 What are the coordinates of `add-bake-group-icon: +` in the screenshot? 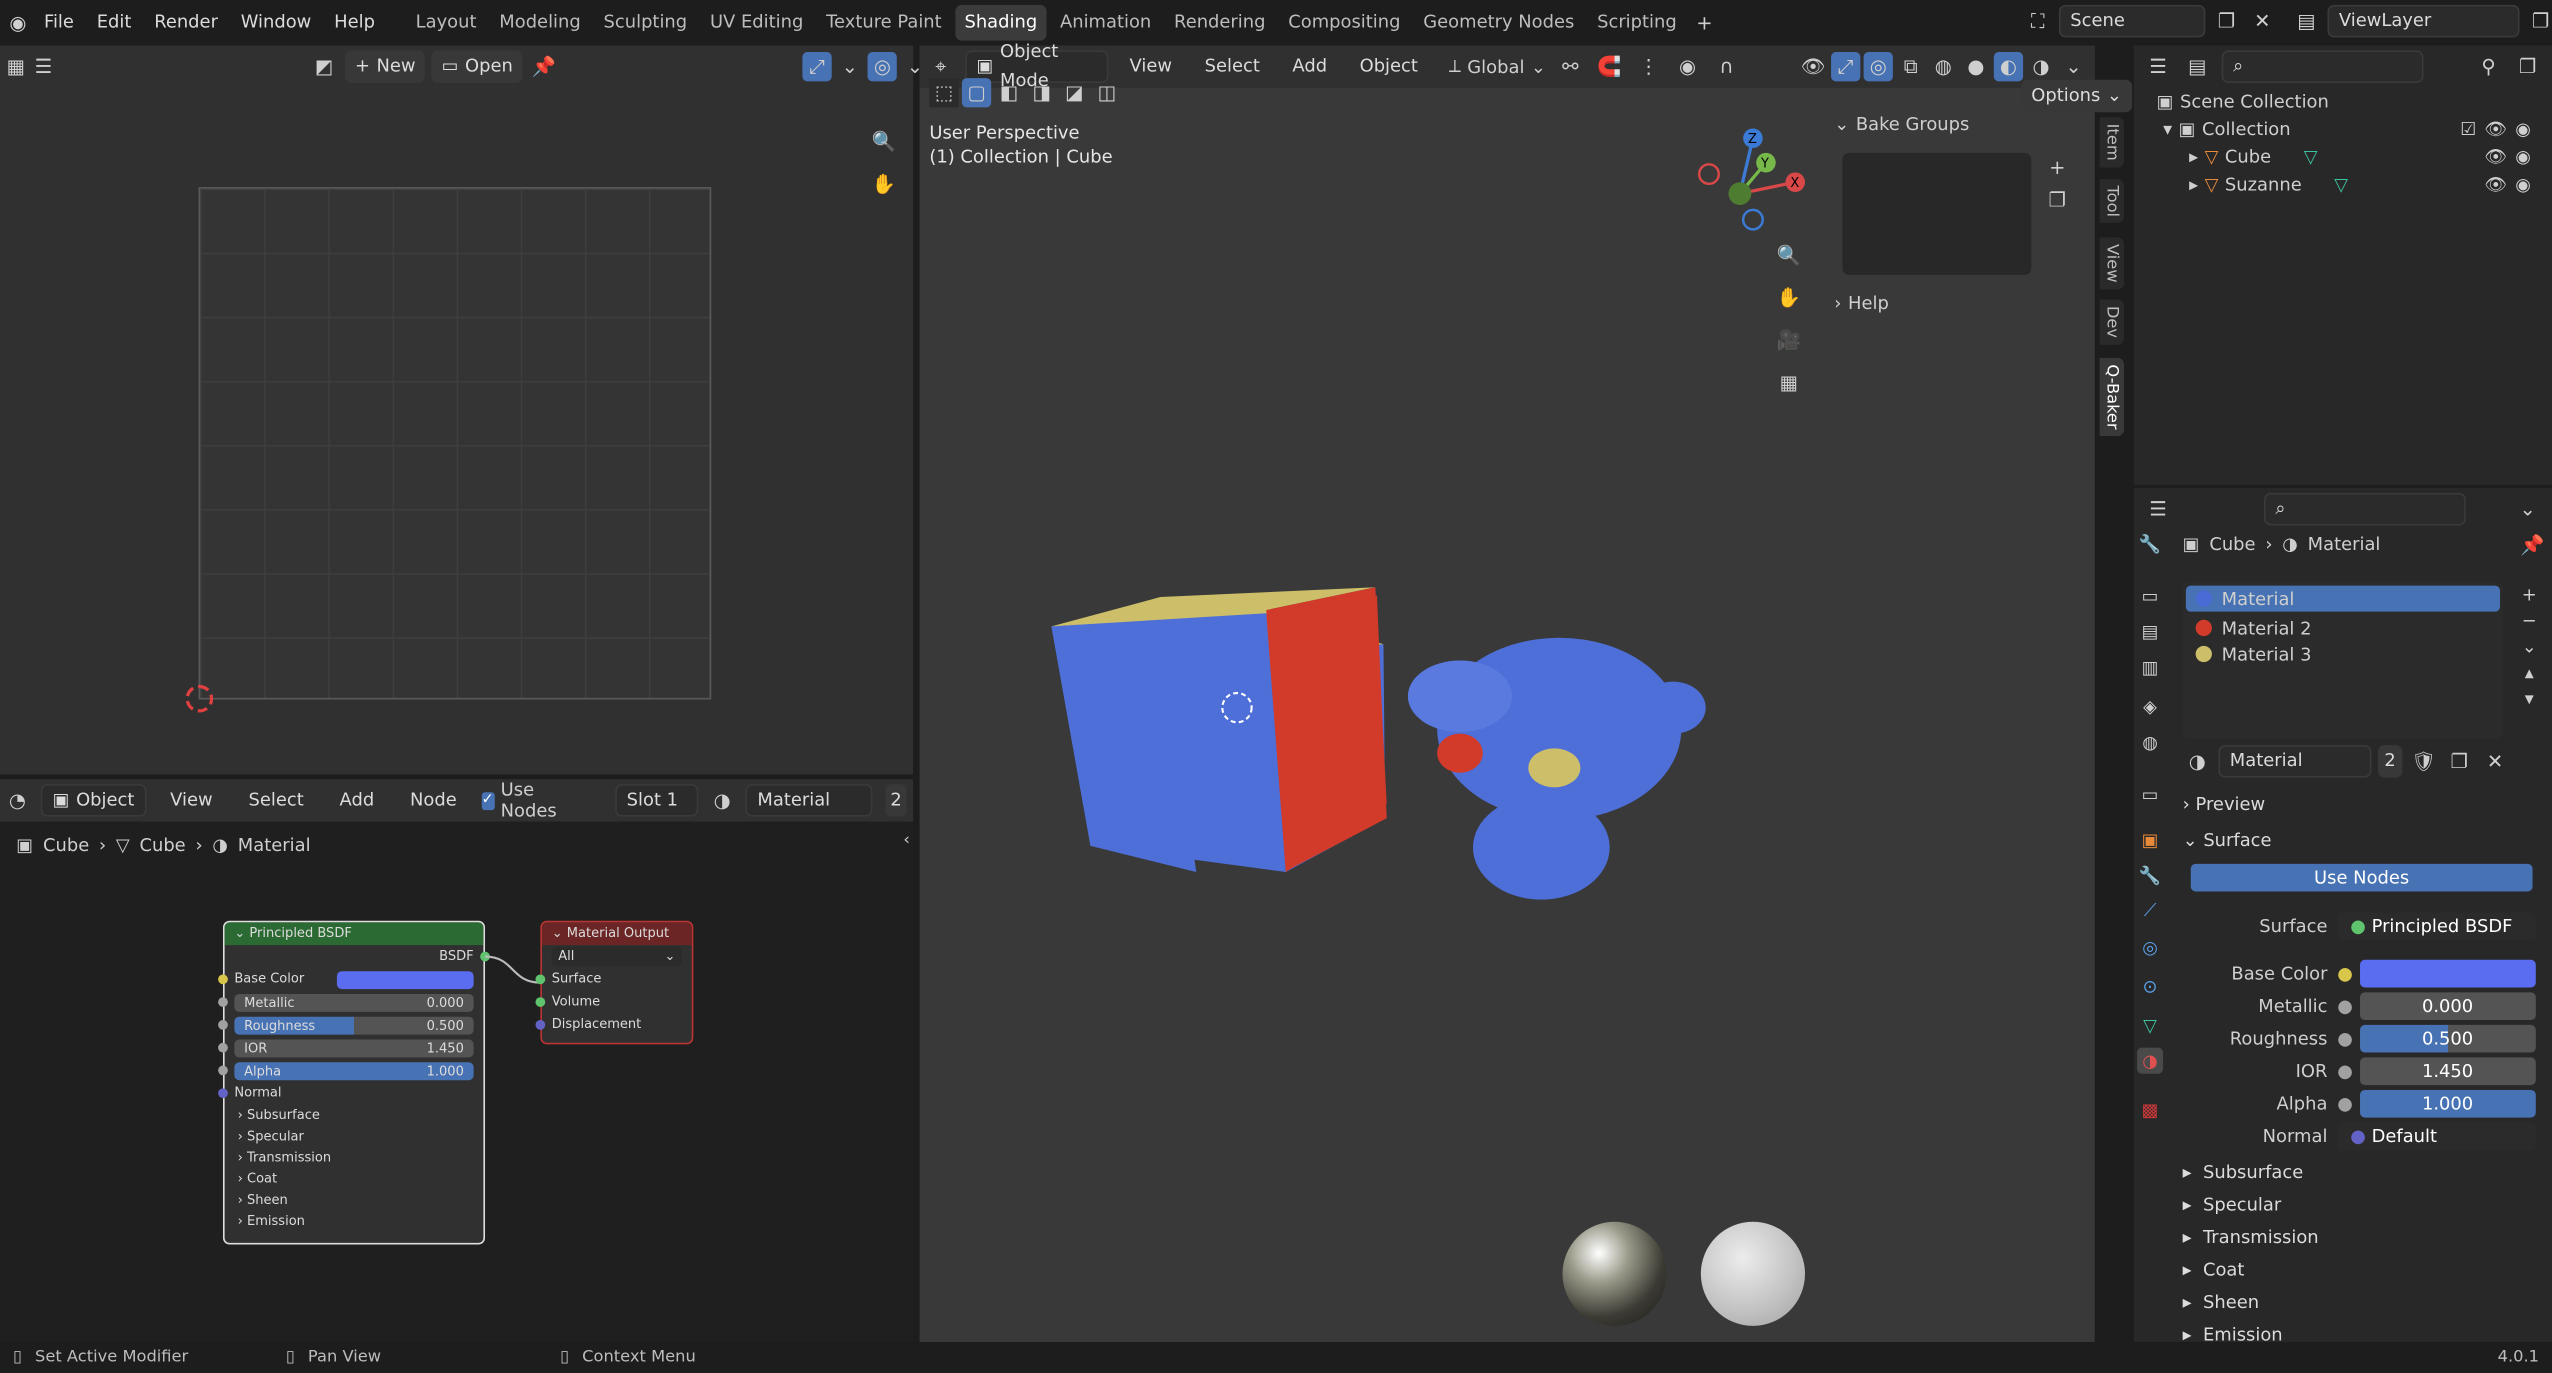 It's located at (2057, 167).